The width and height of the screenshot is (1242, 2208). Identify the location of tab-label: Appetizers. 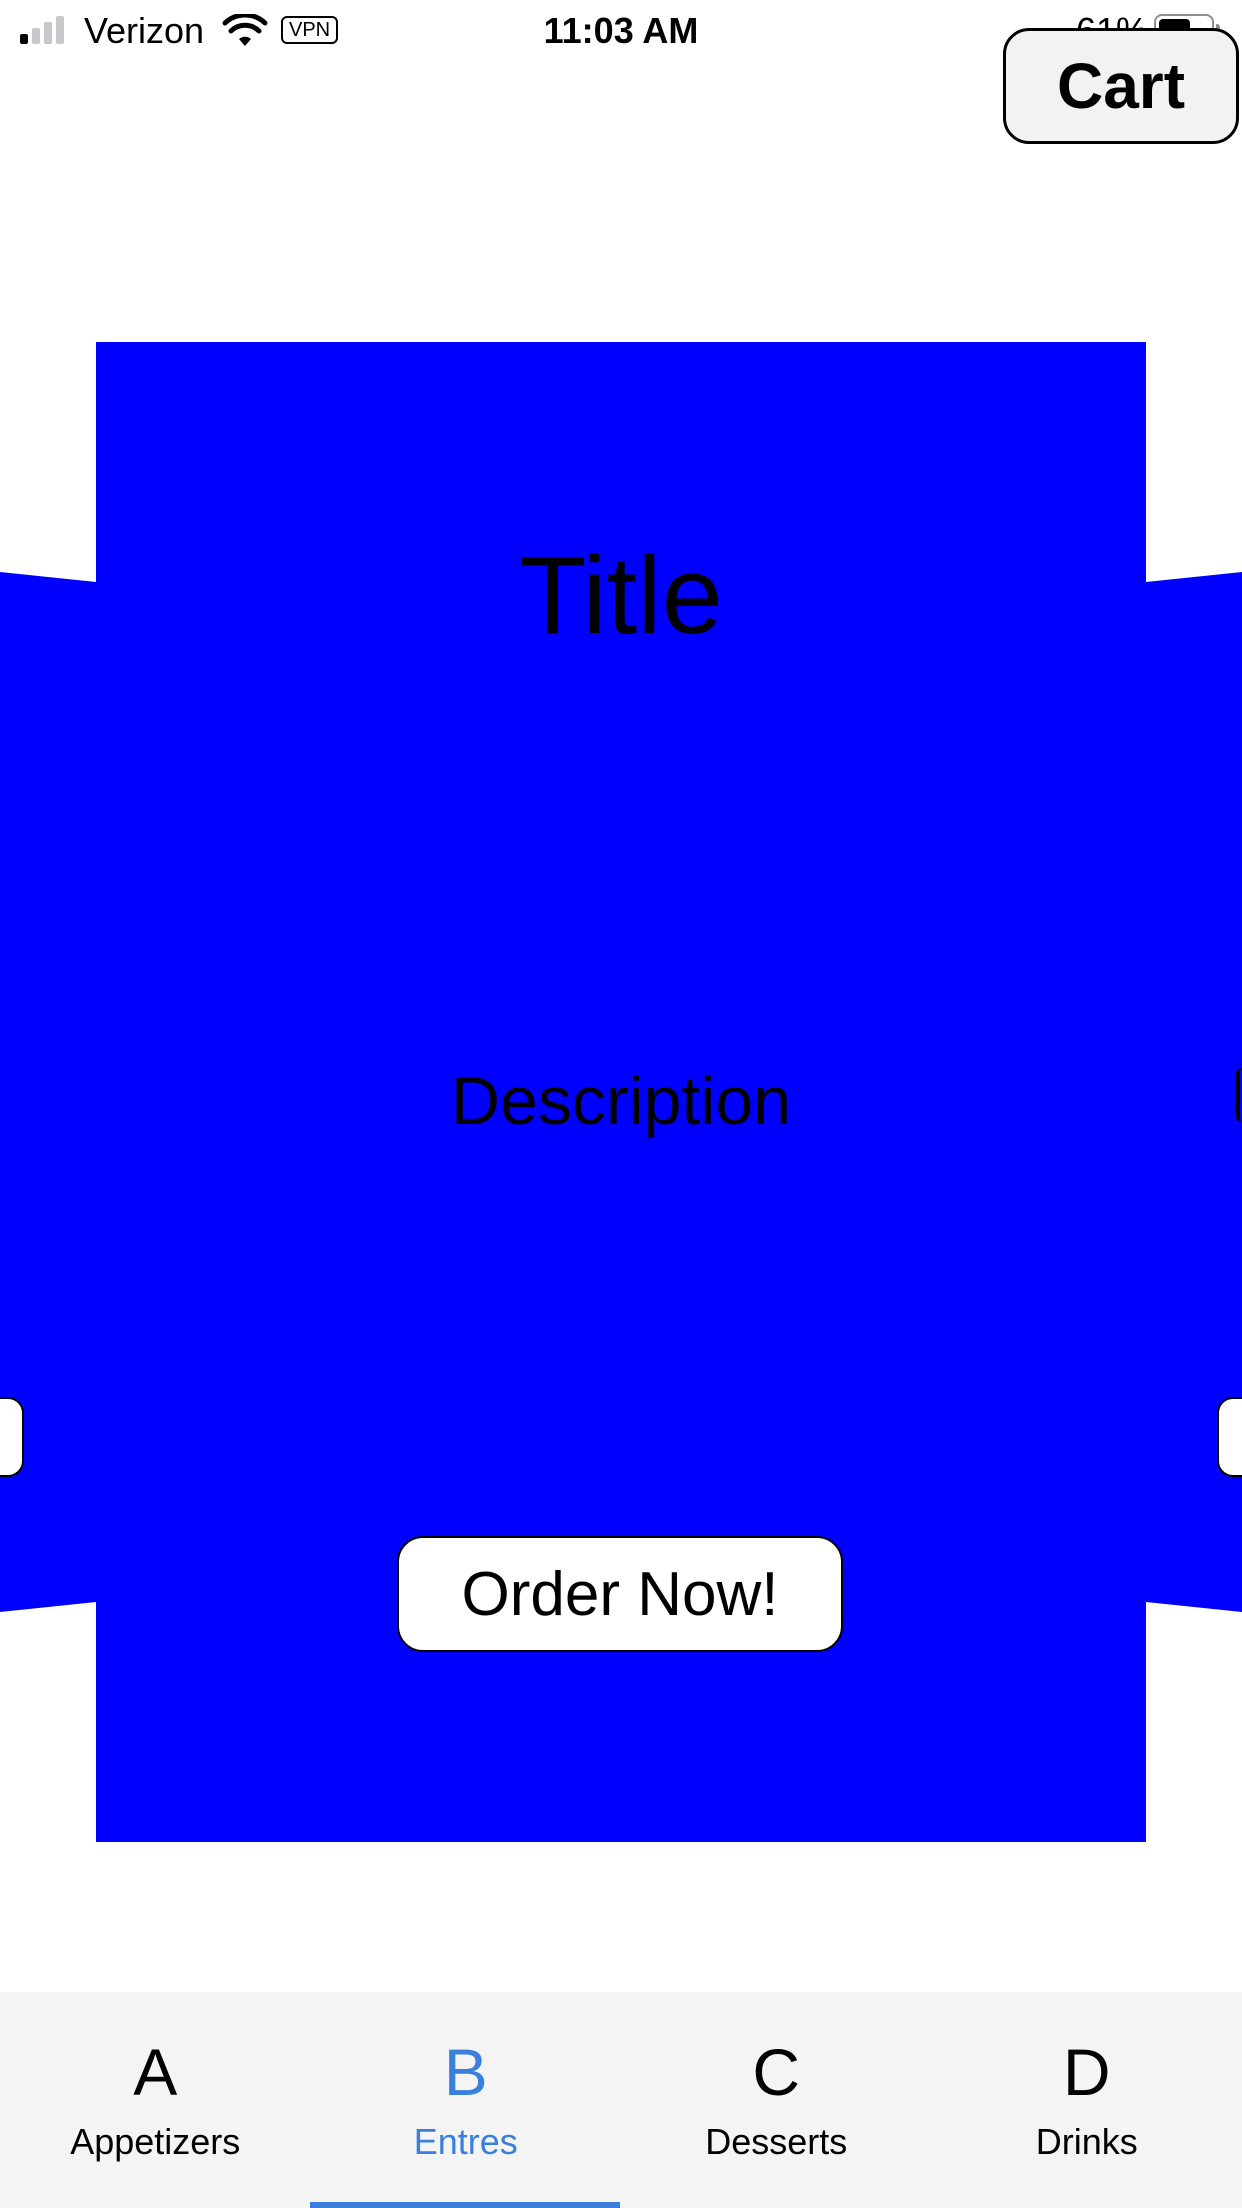
(155, 2141).